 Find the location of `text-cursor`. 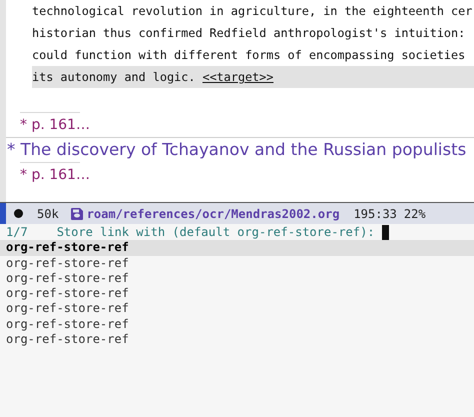

text-cursor is located at coordinates (385, 232).